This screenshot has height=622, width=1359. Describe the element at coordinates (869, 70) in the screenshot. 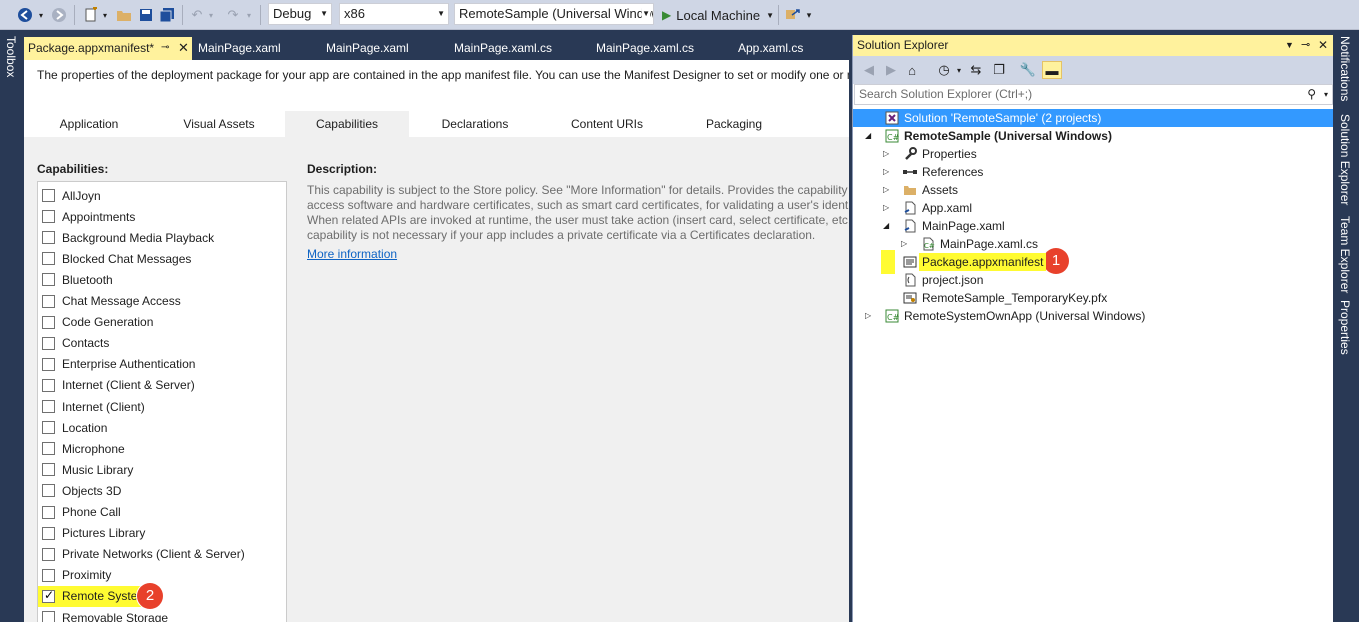

I see `back-icon: ◀` at that location.